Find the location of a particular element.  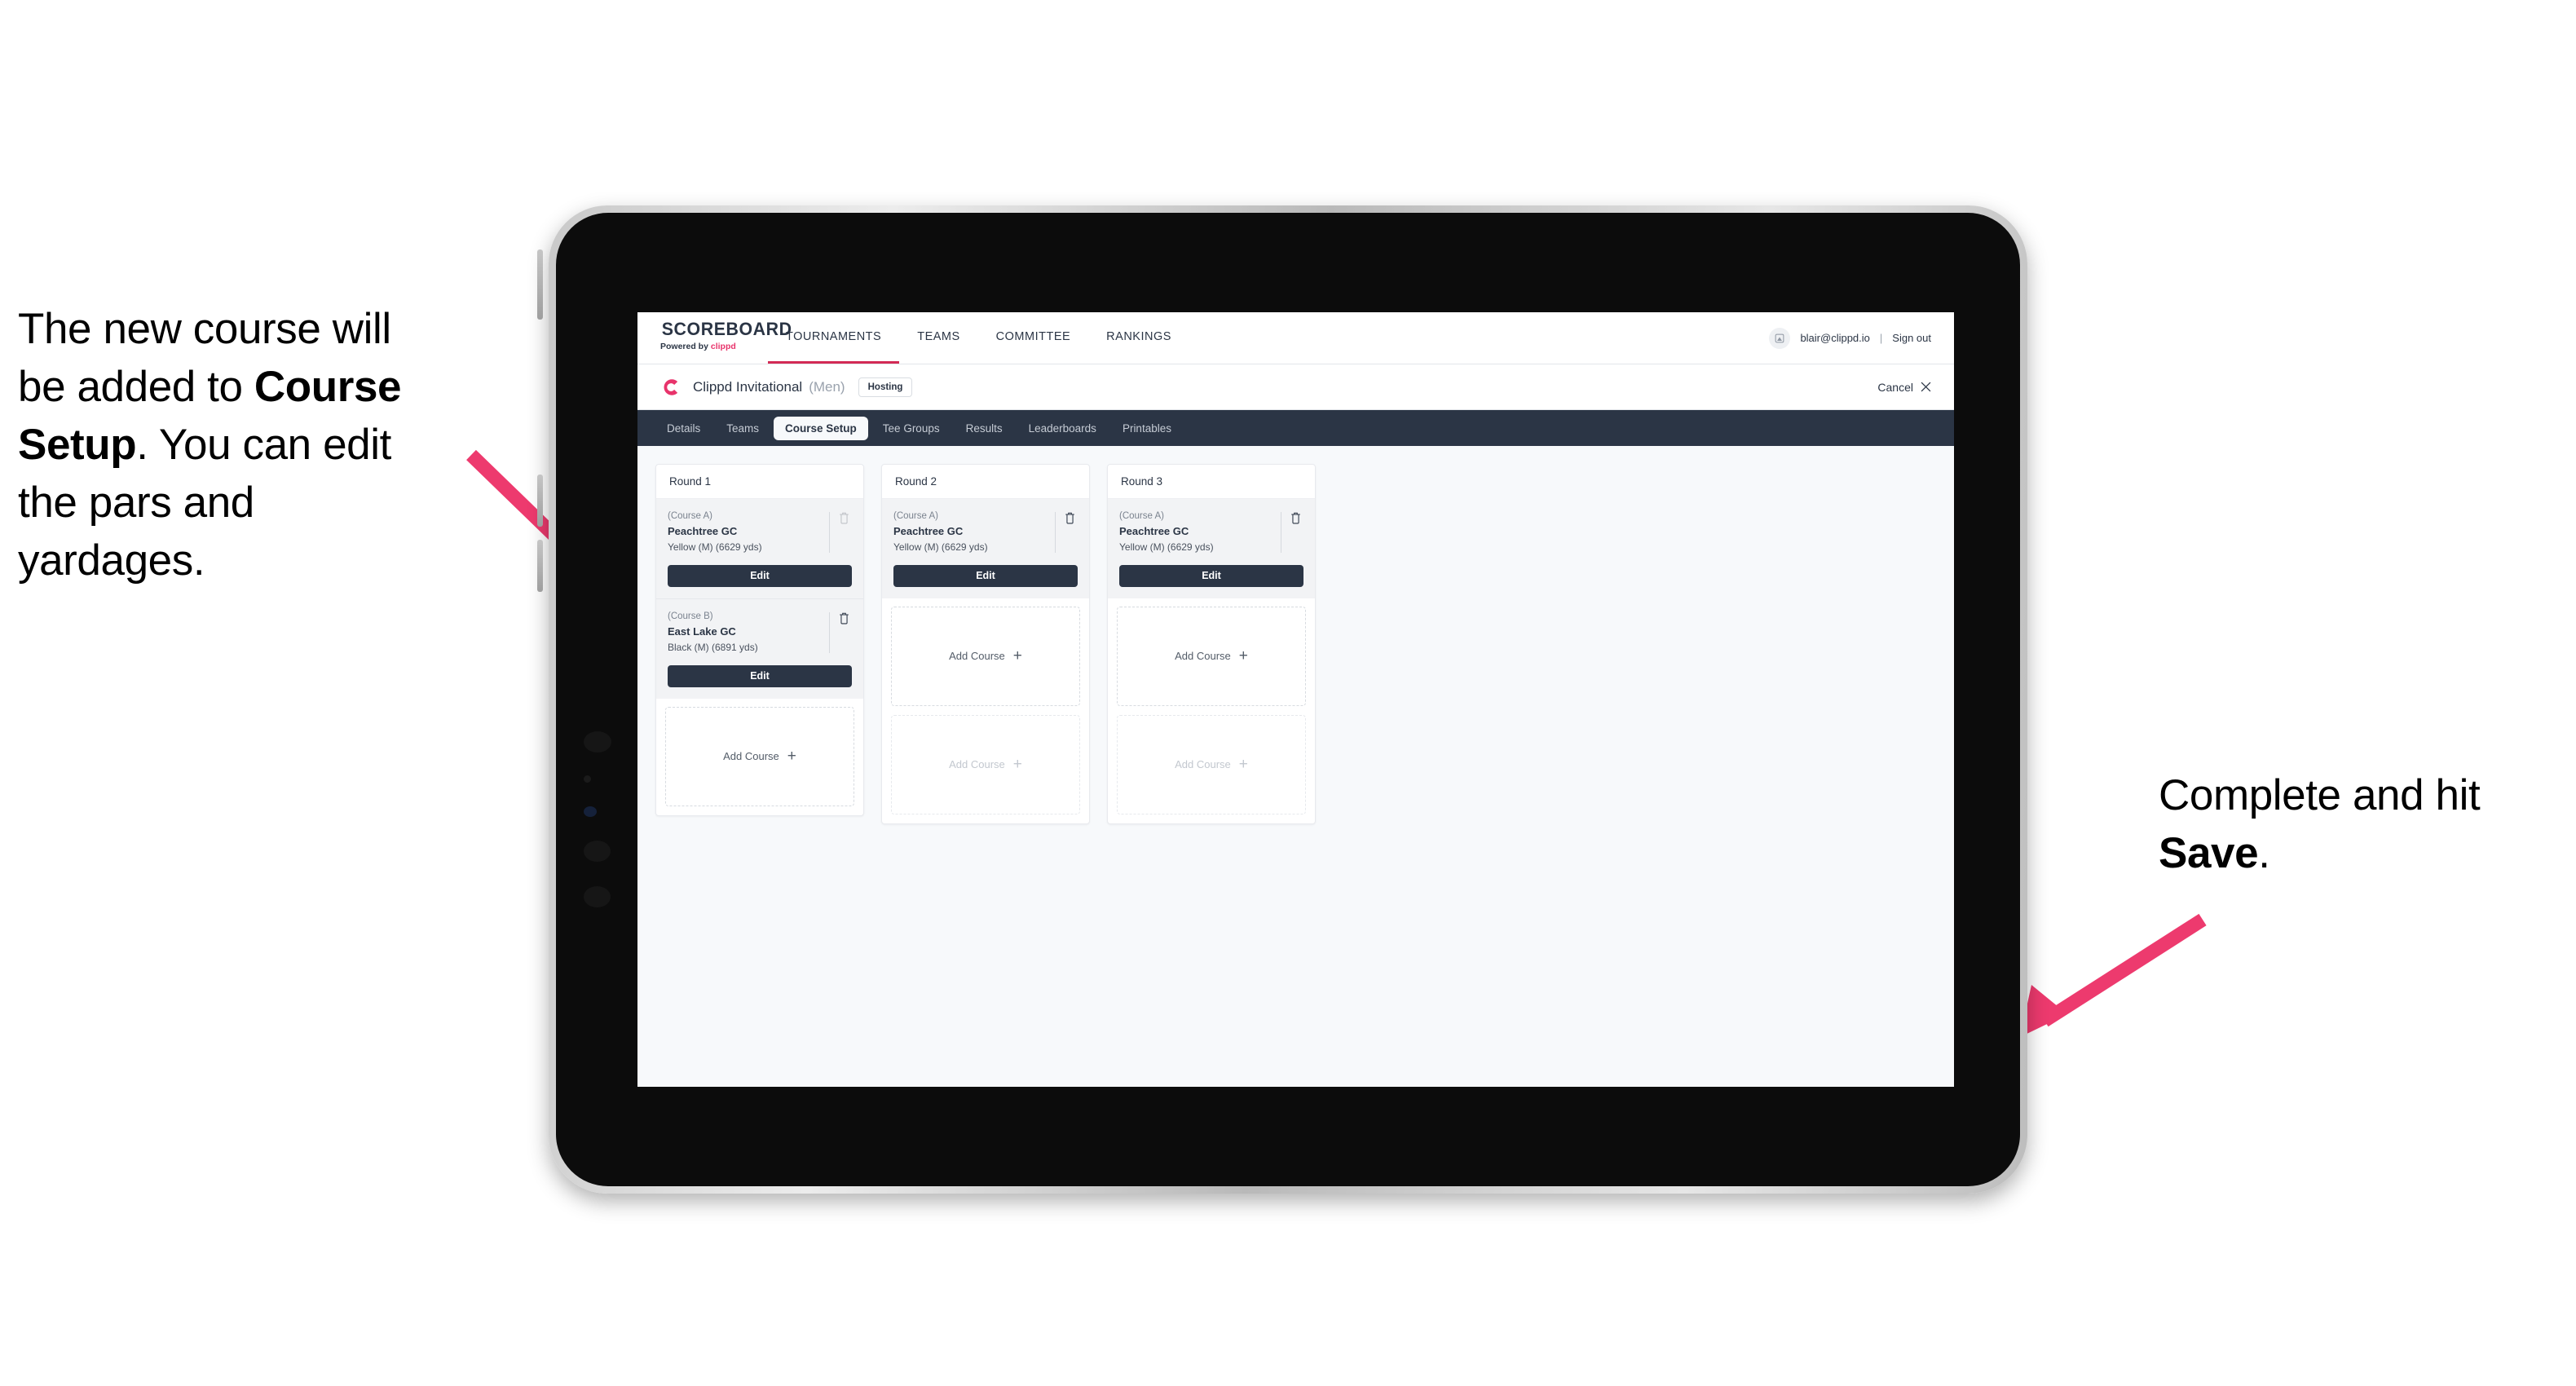

tab-results: Results is located at coordinates (984, 429).